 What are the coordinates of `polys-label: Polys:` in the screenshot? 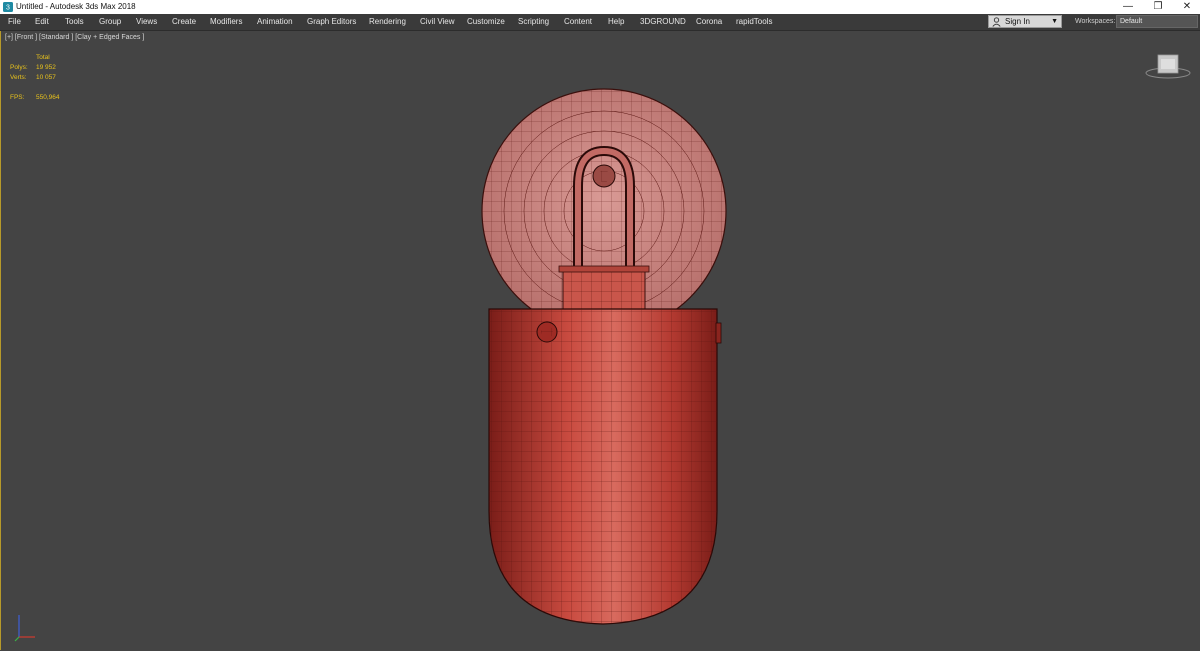 It's located at (19, 67).